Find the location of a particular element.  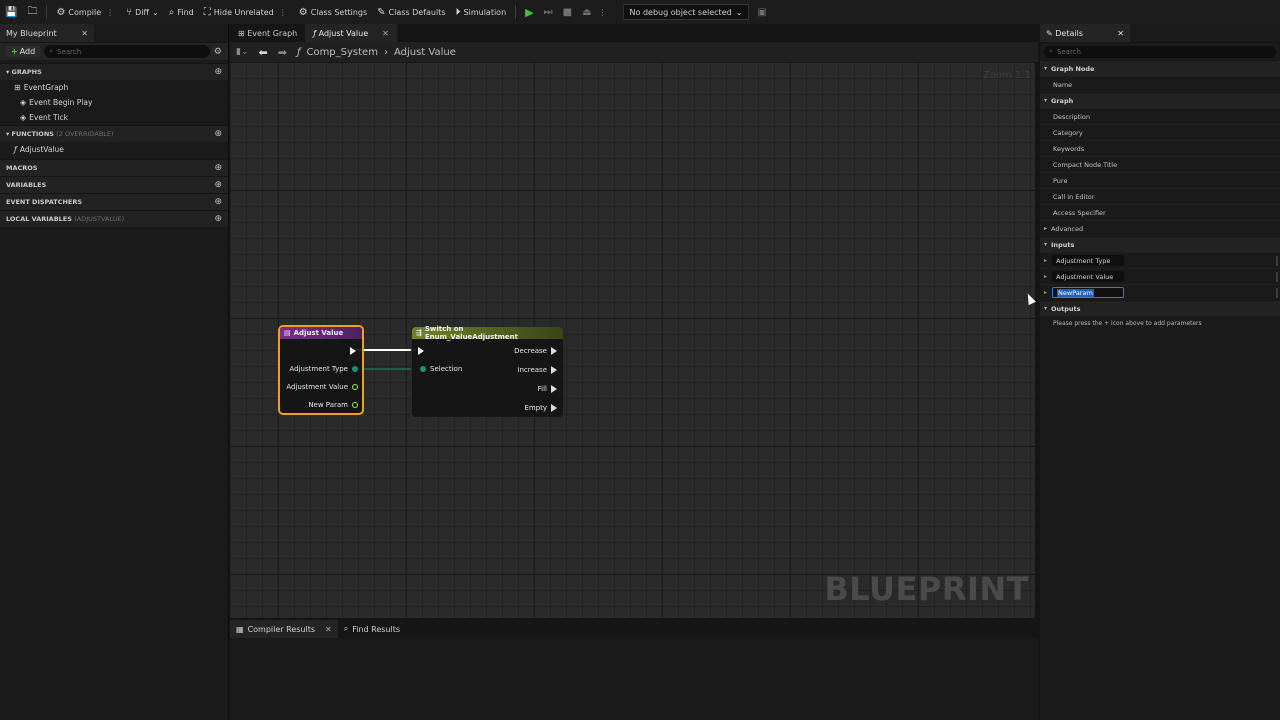

pin-decrease: Decrease is located at coordinates (535, 351).